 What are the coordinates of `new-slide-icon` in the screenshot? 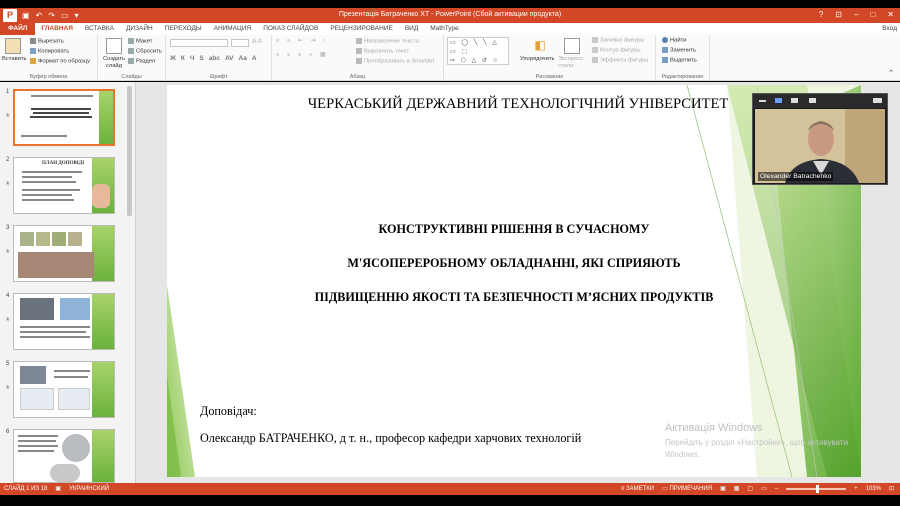 It's located at (114, 46).